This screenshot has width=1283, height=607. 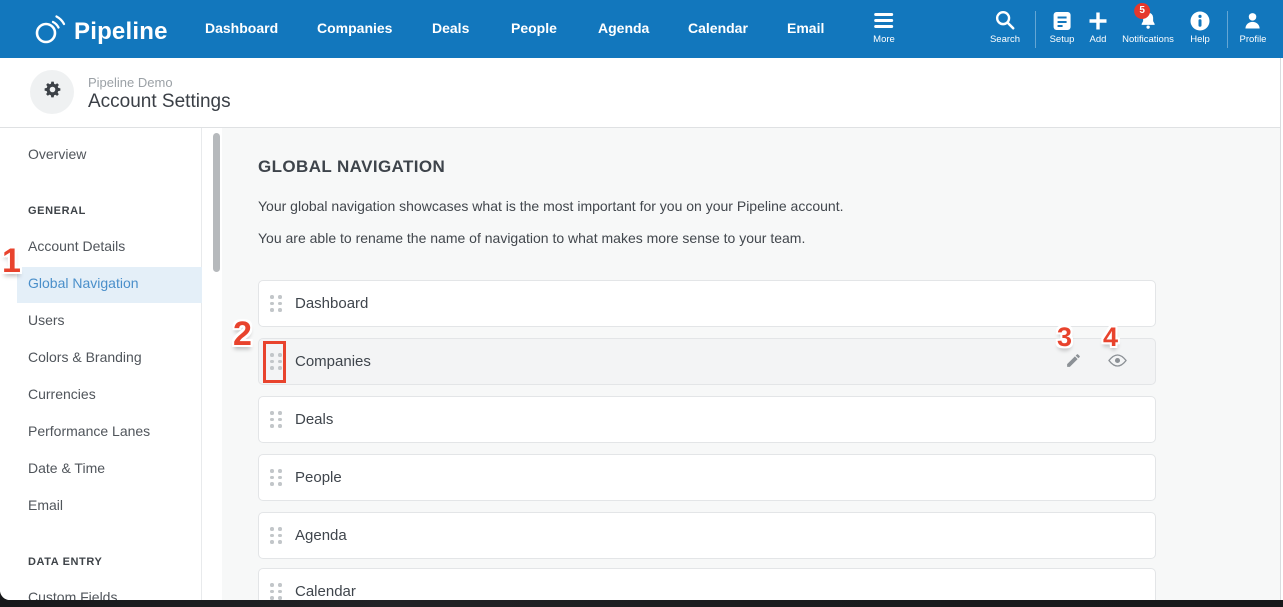 I want to click on sidebar-section-data-entry: DATA ENTRY, so click(x=65, y=562).